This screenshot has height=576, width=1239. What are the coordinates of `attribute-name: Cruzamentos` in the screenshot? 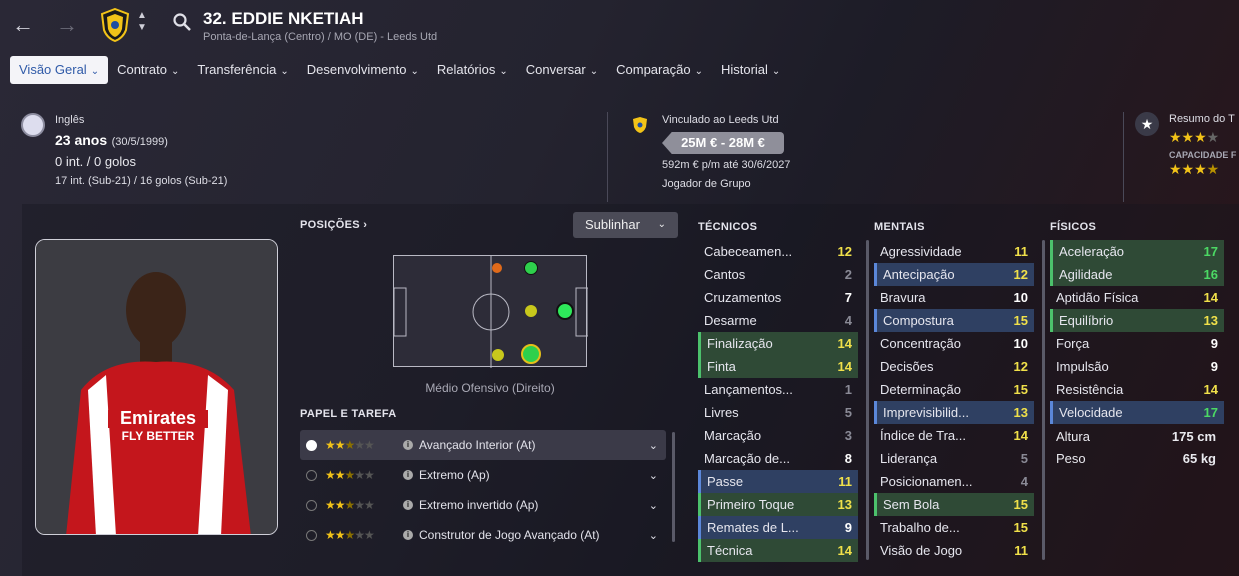 It's located at (743, 297).